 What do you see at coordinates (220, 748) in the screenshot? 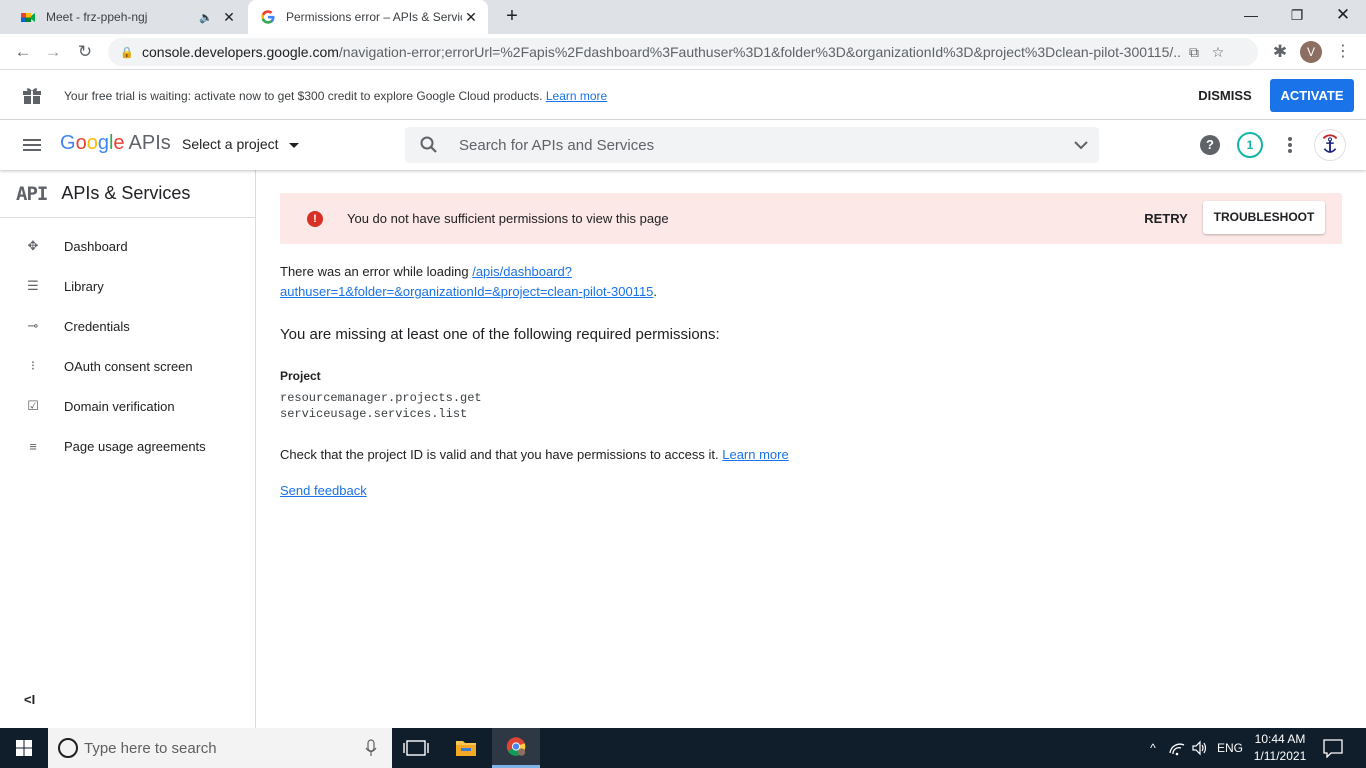
I see `taskbar-search: Type here to search` at bounding box center [220, 748].